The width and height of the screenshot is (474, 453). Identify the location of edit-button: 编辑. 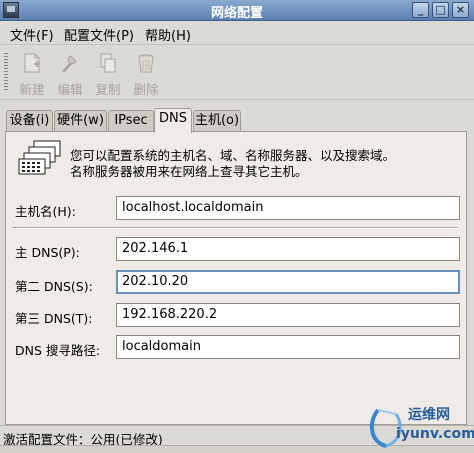
(70, 73).